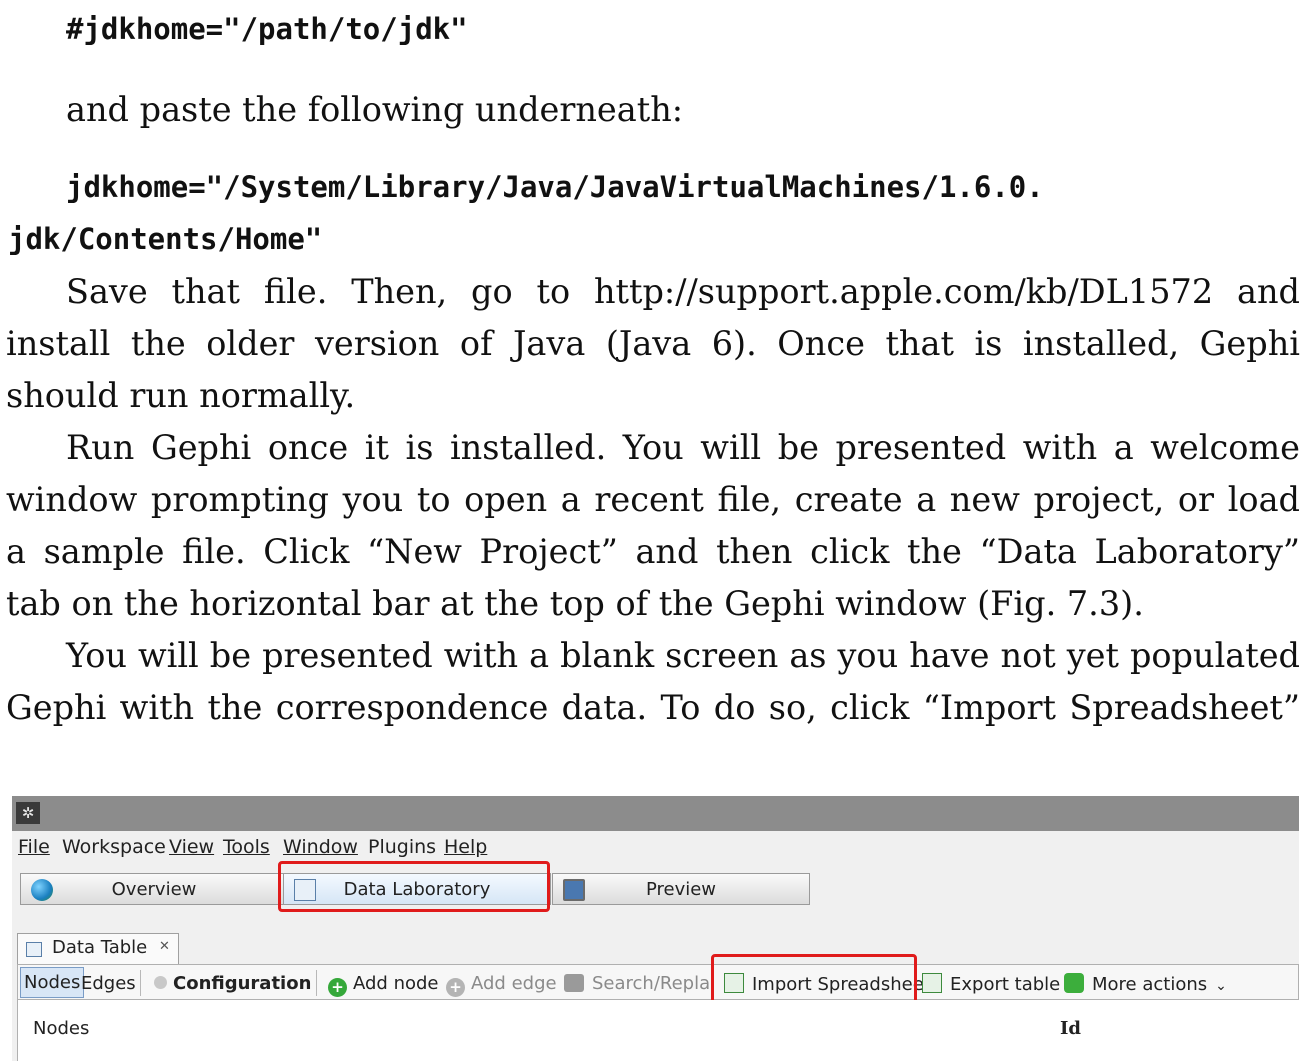 This screenshot has width=1308, height=1061. Describe the element at coordinates (932, 983) in the screenshot. I see `spreadsheet-icon` at that location.